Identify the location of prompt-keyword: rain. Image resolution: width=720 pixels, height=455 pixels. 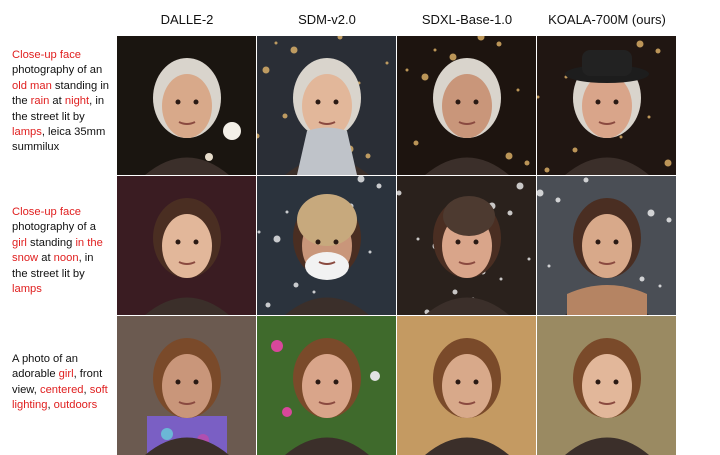
(40, 101).